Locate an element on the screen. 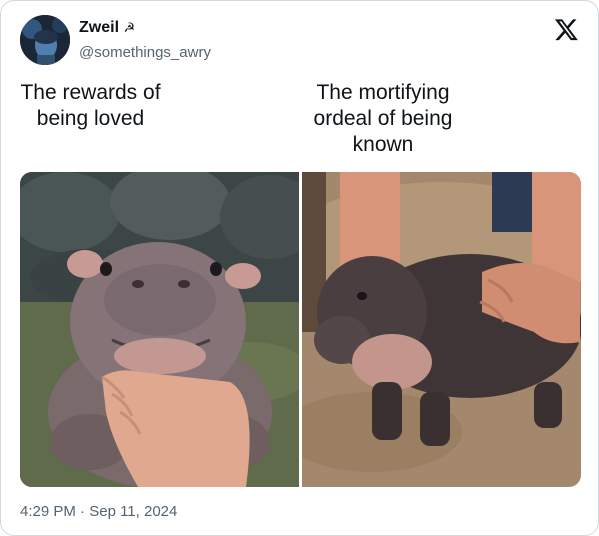 The image size is (599, 536). avatar-photo-icon is located at coordinates (45, 40).